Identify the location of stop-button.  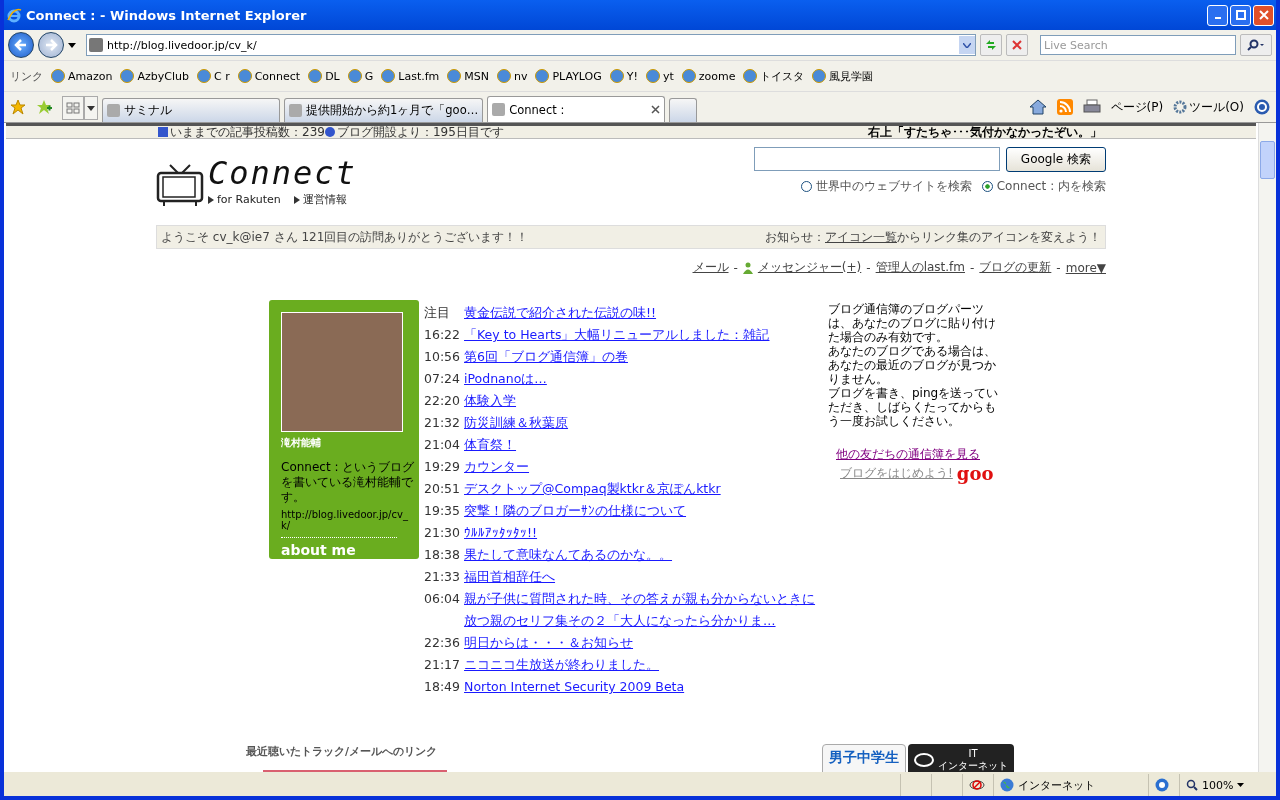
(1017, 45).